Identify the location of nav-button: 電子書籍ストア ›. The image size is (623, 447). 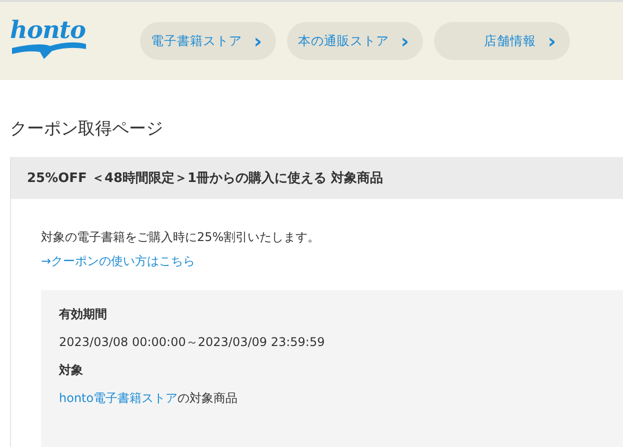
(208, 41).